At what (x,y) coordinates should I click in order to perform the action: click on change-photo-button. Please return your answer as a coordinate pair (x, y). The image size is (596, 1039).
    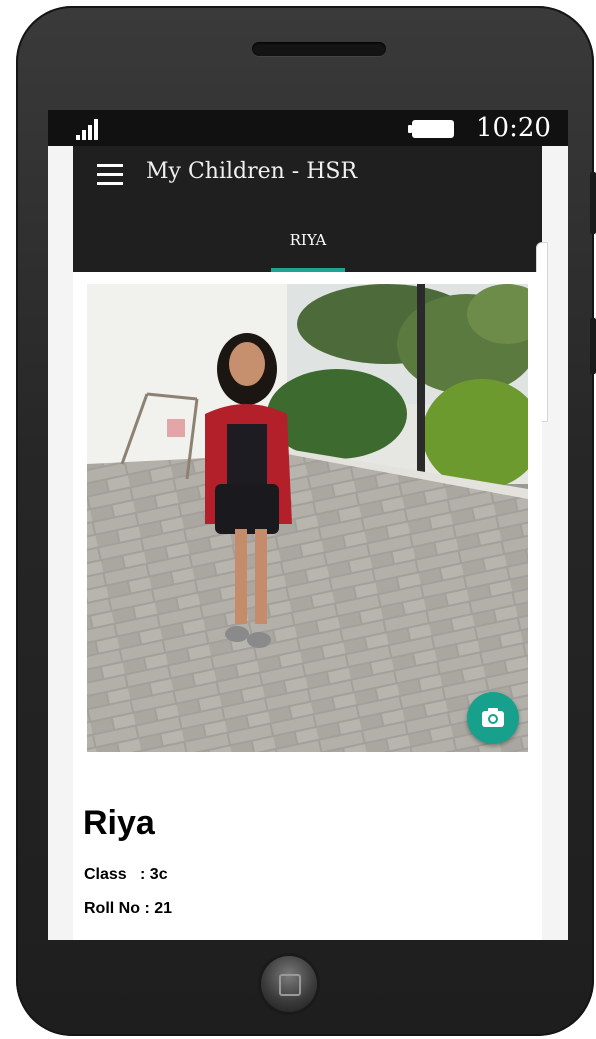
    Looking at the image, I should click on (493, 718).